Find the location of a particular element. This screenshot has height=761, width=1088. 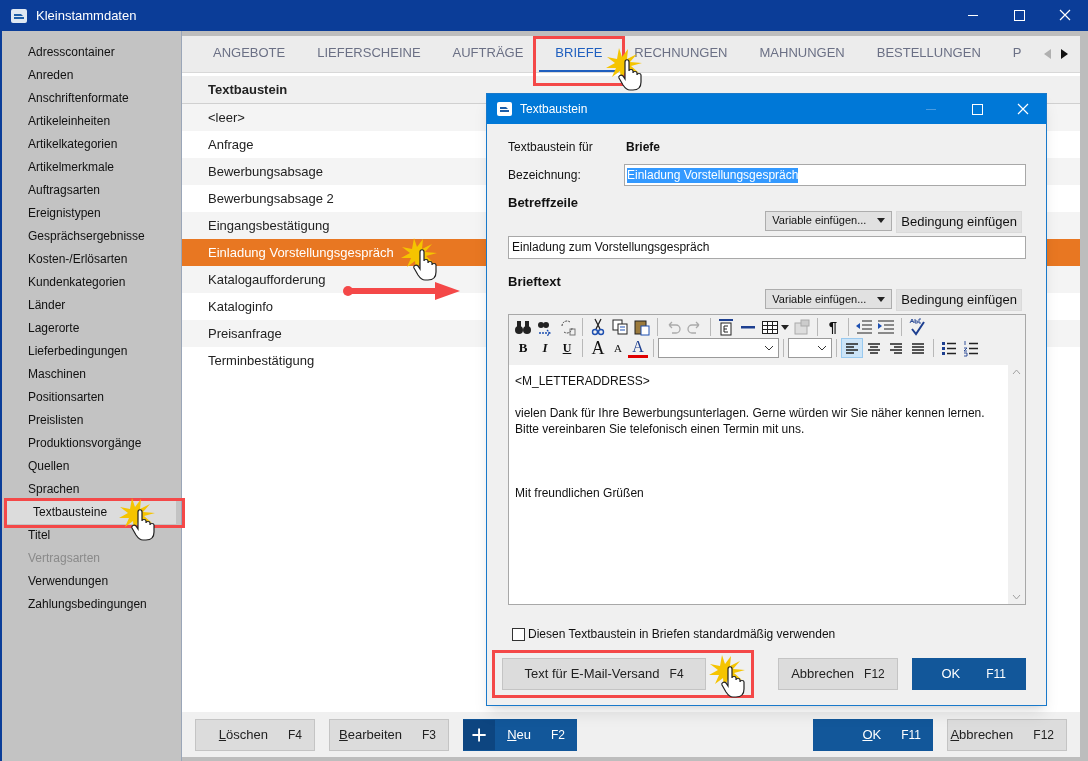

font-color-button: A is located at coordinates (638, 348).